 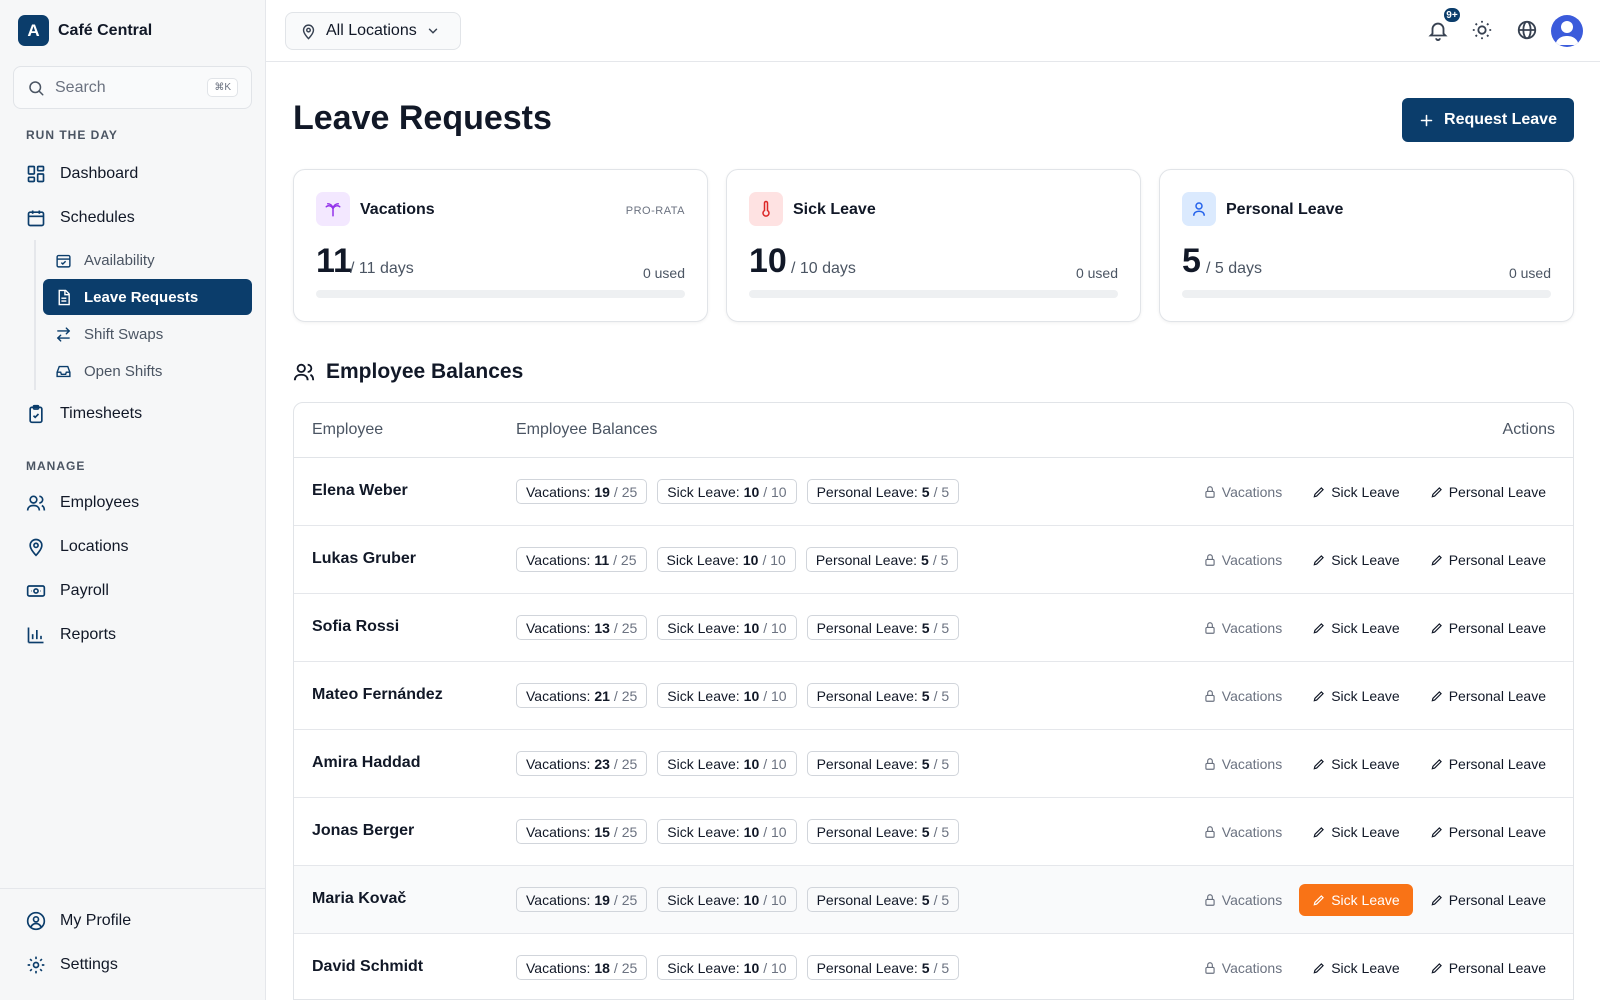 I want to click on map-pin-icon, so click(x=36, y=547).